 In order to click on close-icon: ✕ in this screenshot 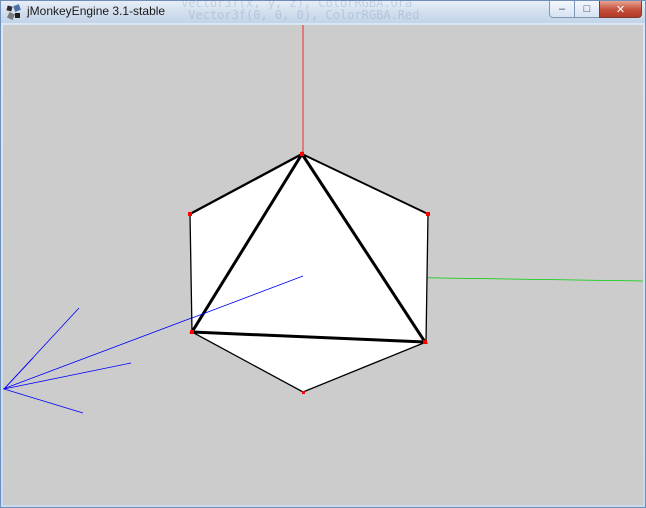, I will do `click(620, 9)`.